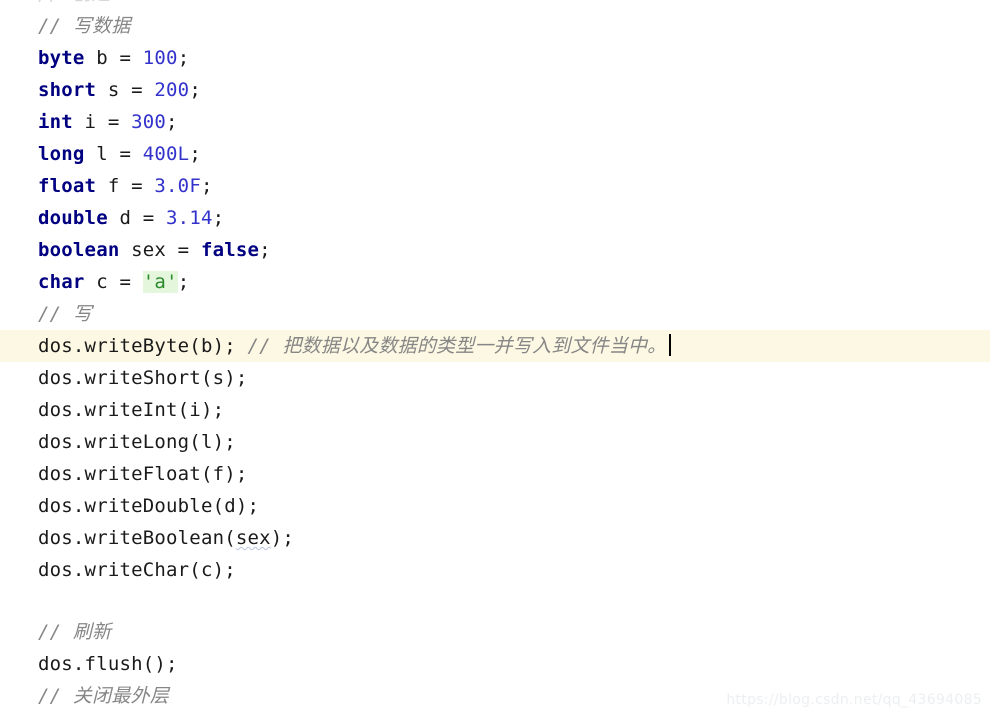 This screenshot has width=990, height=716. Describe the element at coordinates (495, 154) in the screenshot. I see `code-line-long-declaration: long l = 400L;` at that location.